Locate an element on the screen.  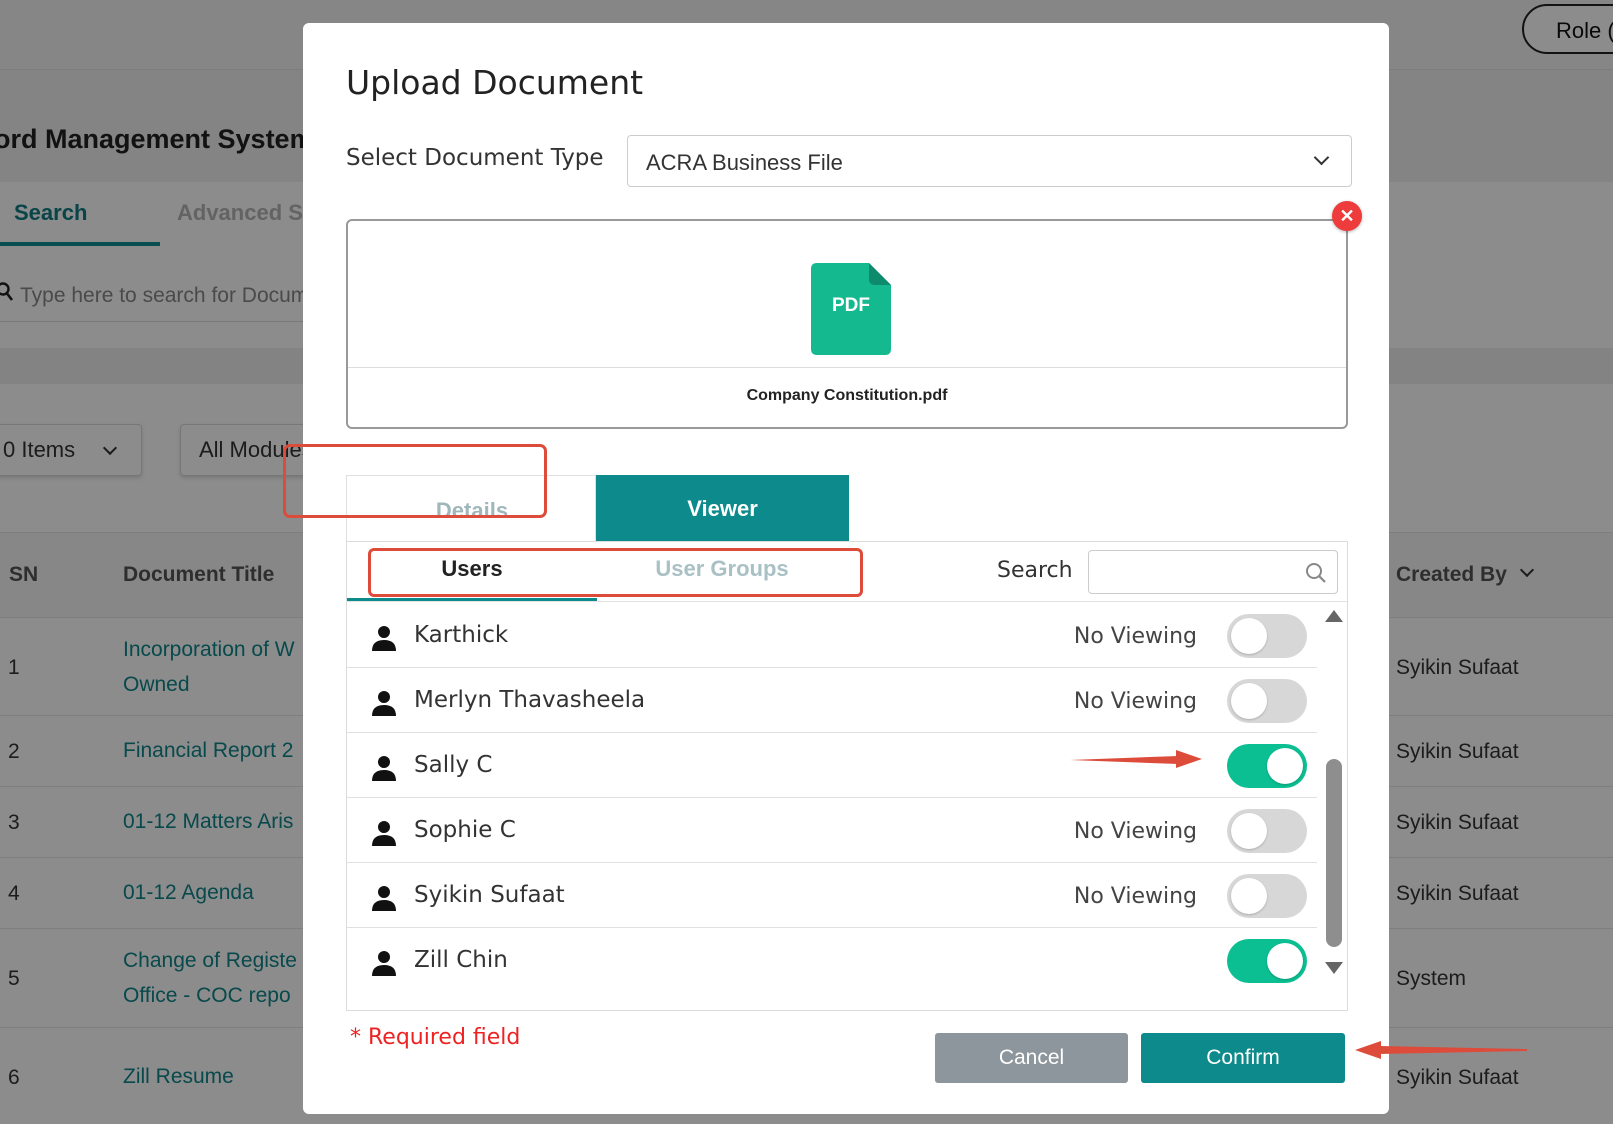
annotation-highlight-sub-tabs is located at coordinates (615, 572).